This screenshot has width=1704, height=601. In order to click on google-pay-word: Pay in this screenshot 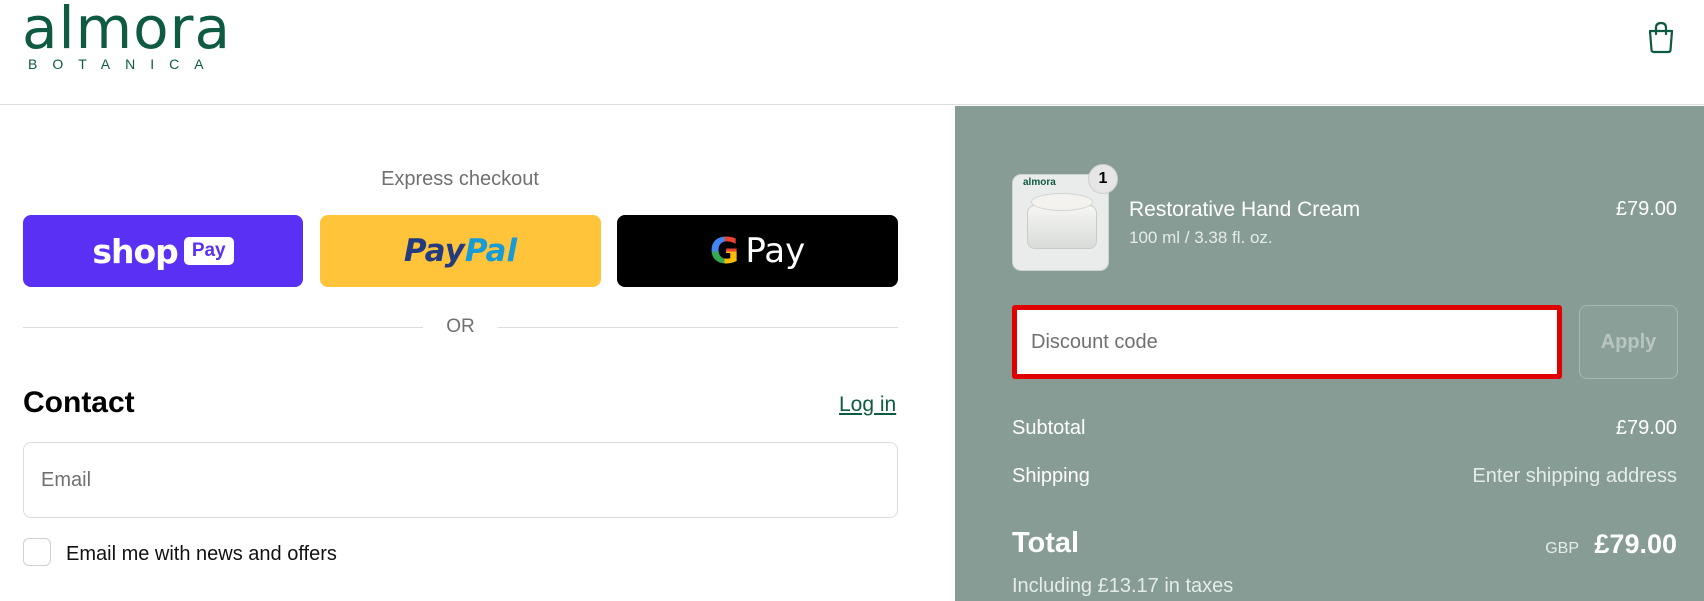, I will do `click(775, 251)`.